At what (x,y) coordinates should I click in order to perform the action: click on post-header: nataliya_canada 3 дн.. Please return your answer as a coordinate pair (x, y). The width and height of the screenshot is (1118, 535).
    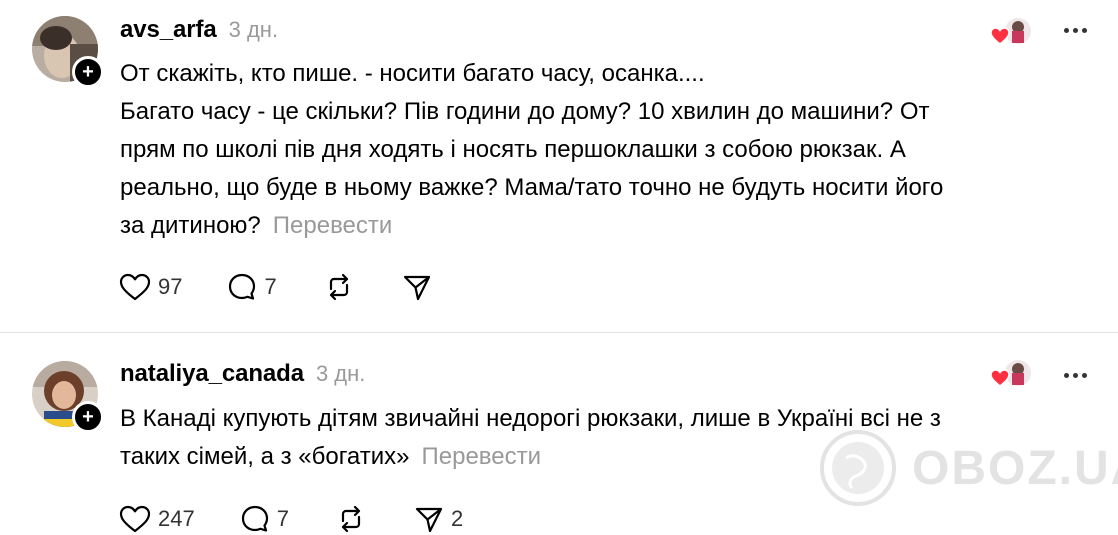
    Looking at the image, I should click on (242, 374).